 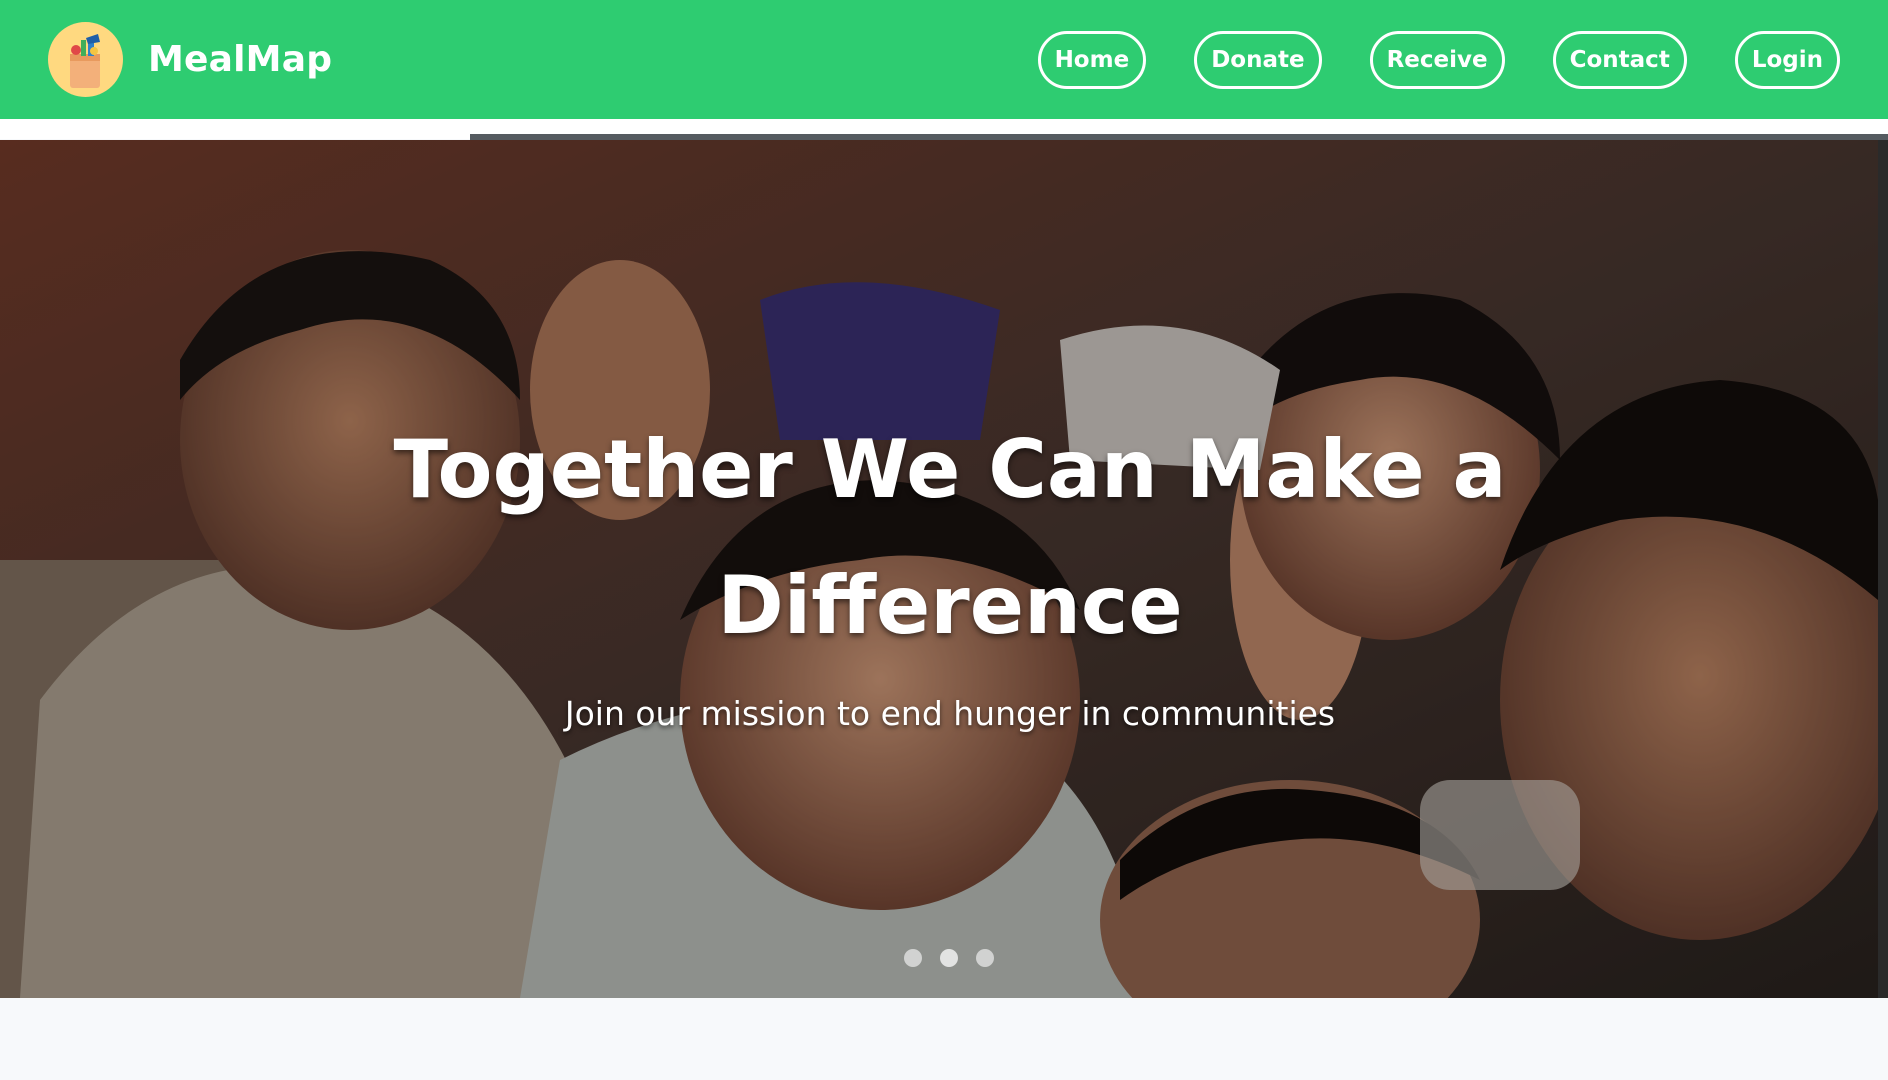 I want to click on nav-home-button: Home, so click(x=1092, y=59).